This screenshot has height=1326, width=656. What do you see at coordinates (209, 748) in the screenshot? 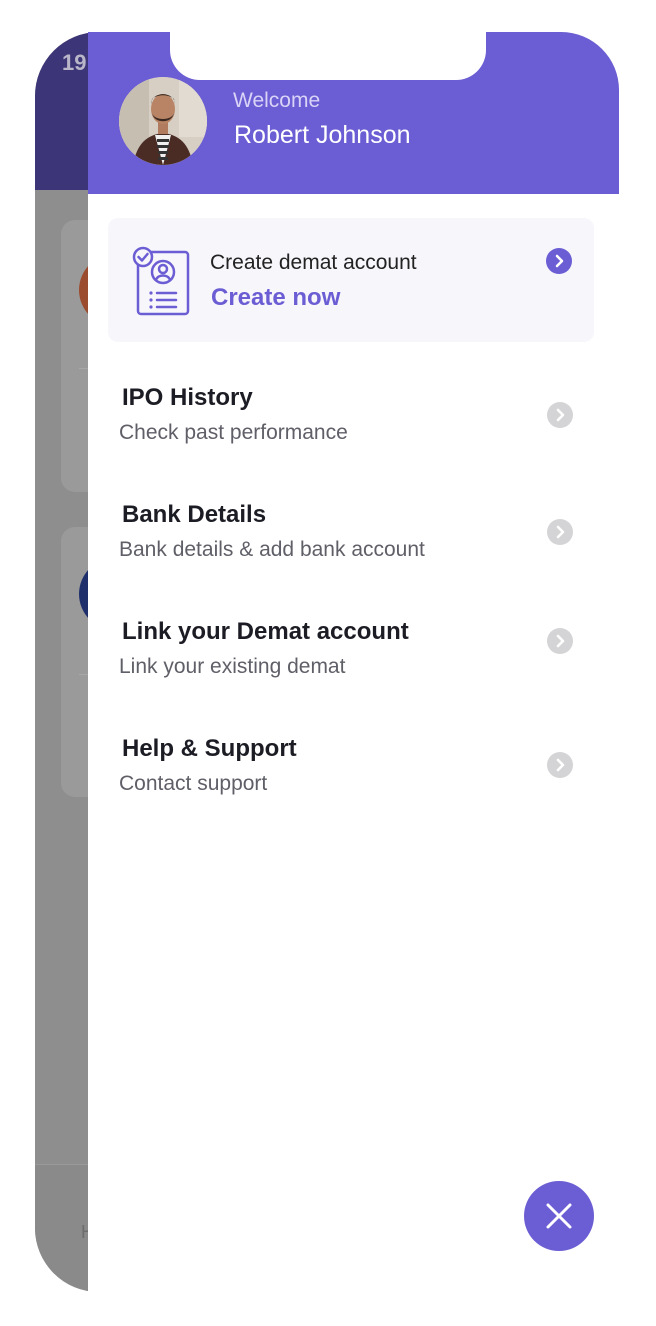
I see `menu-item-title: Help & Support` at bounding box center [209, 748].